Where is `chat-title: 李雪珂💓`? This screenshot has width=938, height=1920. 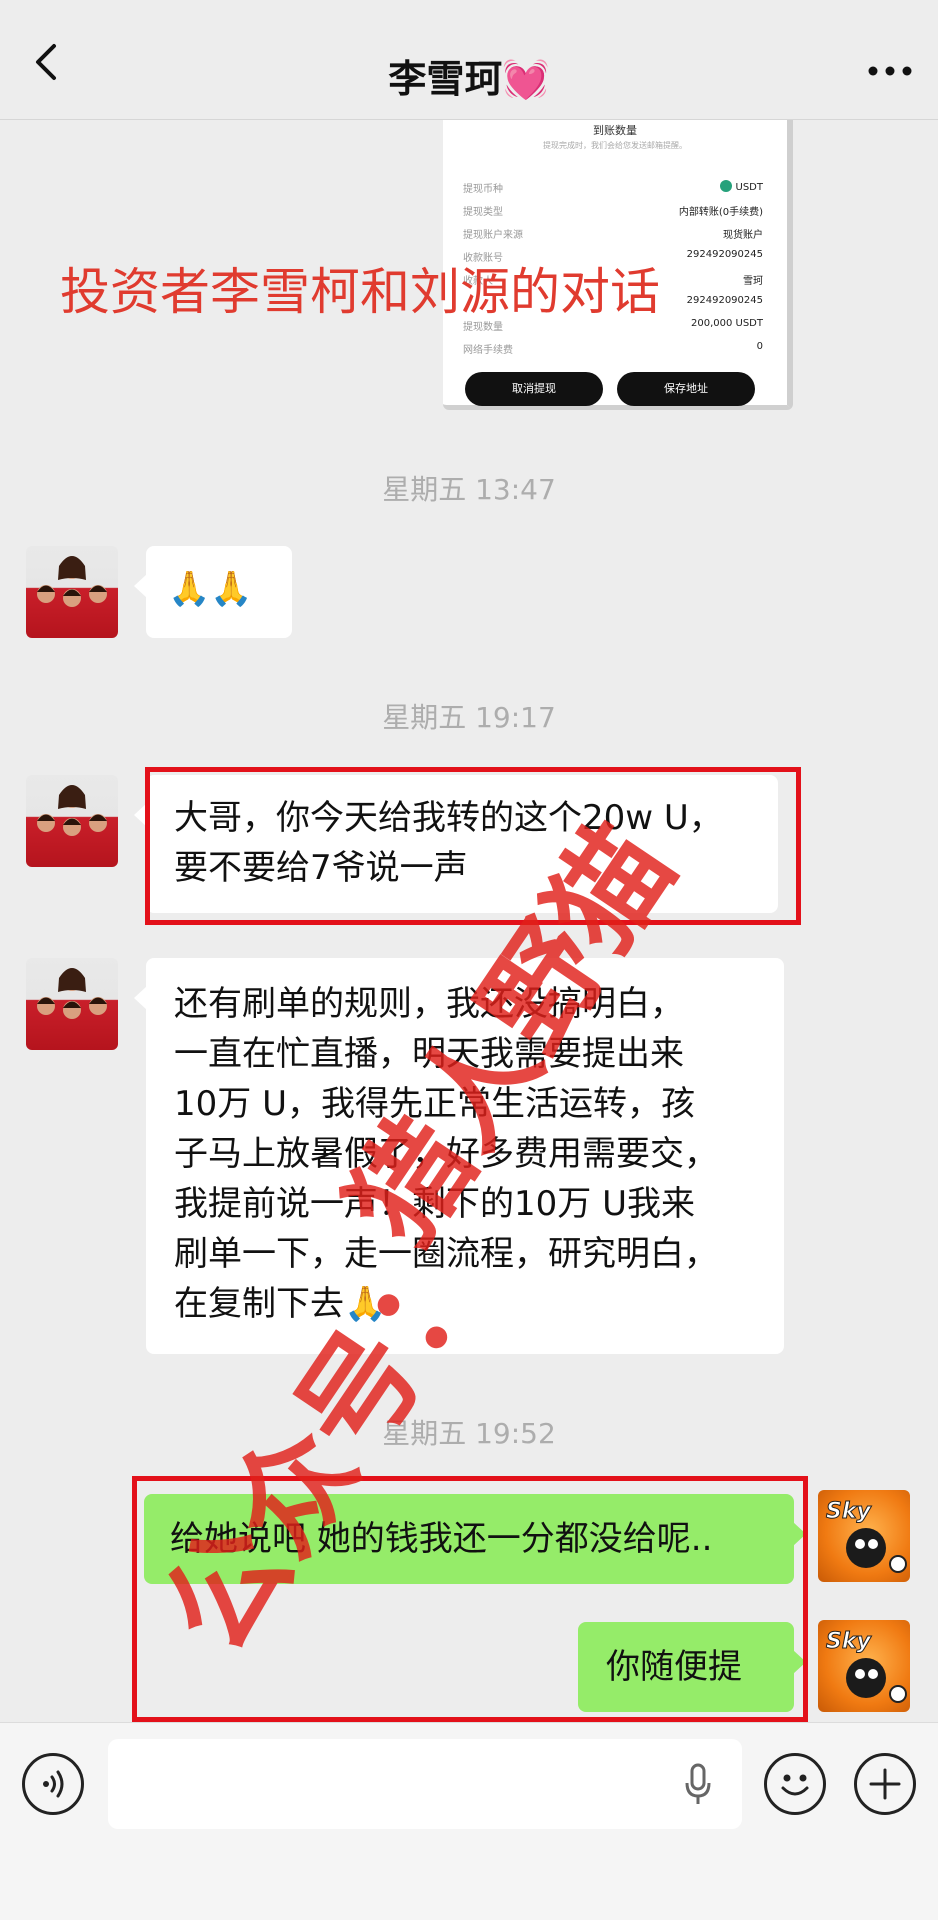
chat-title: 李雪珂💓 is located at coordinates (469, 79).